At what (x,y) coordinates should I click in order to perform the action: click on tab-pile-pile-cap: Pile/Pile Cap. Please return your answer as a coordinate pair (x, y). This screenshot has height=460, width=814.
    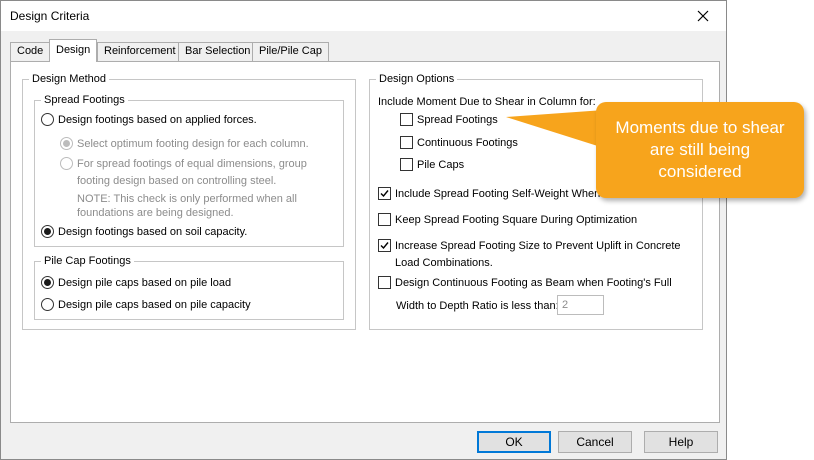
    Looking at the image, I should click on (290, 51).